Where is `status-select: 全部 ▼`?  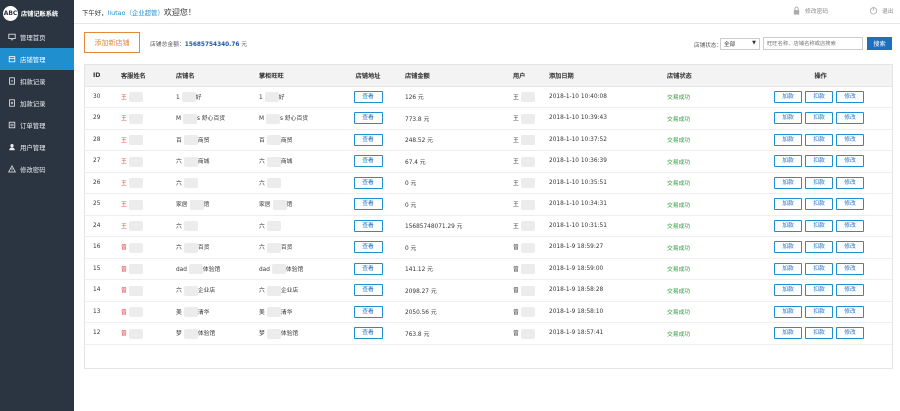 status-select: 全部 ▼ is located at coordinates (740, 44).